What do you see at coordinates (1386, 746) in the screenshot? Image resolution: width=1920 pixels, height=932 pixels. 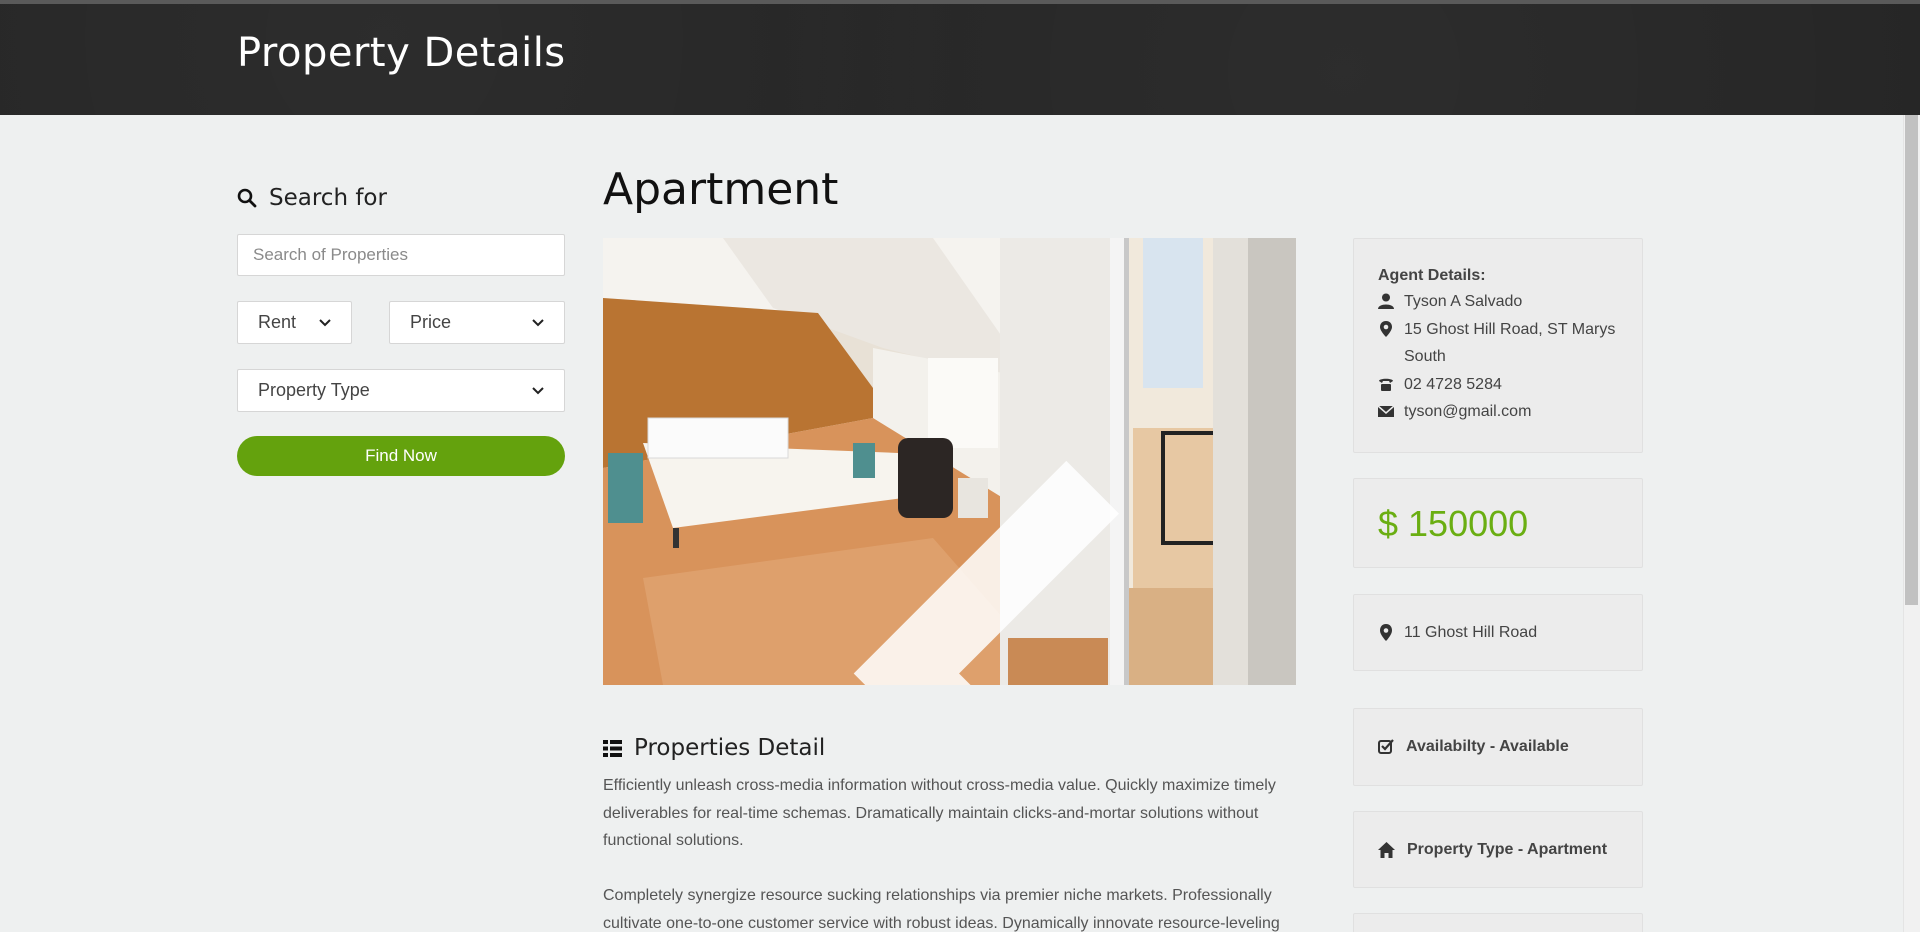 I see `check-square-icon` at bounding box center [1386, 746].